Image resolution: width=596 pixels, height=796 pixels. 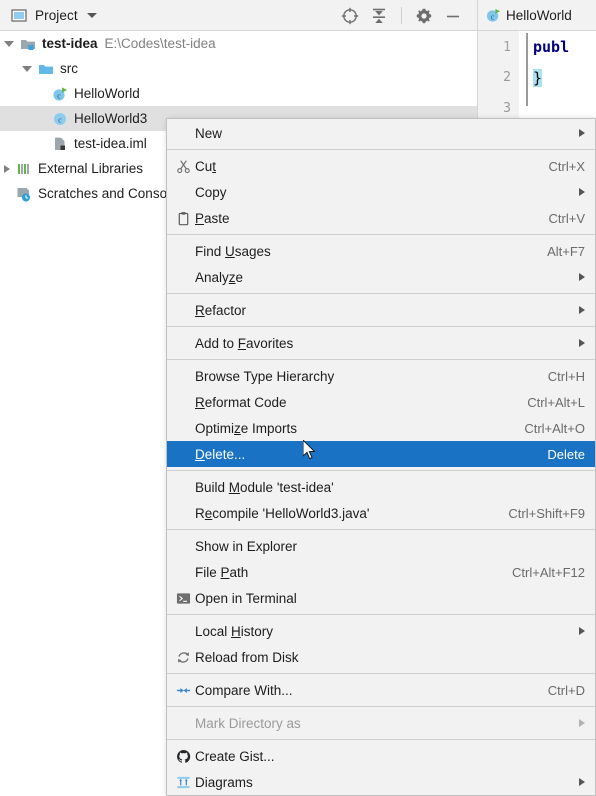 What do you see at coordinates (23, 168) in the screenshot?
I see `libraries-icon` at bounding box center [23, 168].